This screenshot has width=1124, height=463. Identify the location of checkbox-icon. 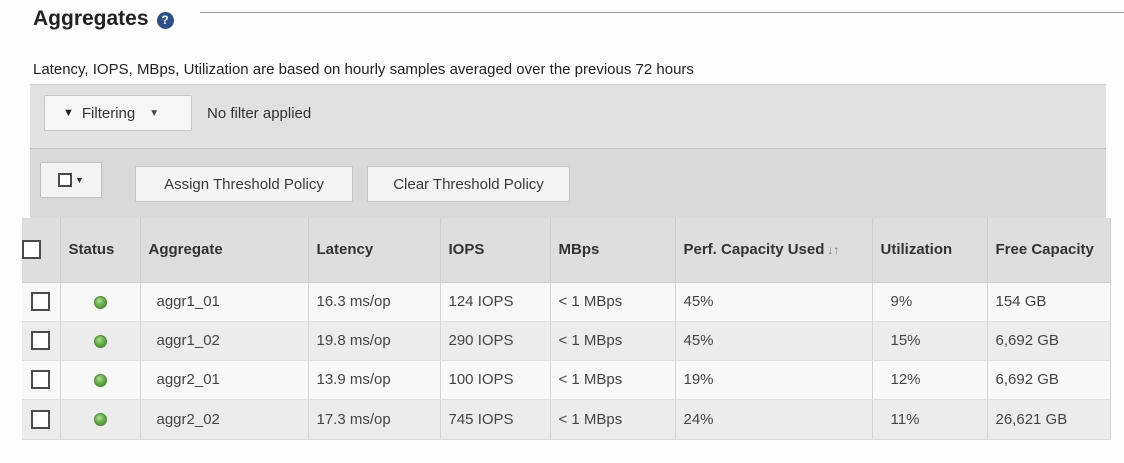
(65, 180).